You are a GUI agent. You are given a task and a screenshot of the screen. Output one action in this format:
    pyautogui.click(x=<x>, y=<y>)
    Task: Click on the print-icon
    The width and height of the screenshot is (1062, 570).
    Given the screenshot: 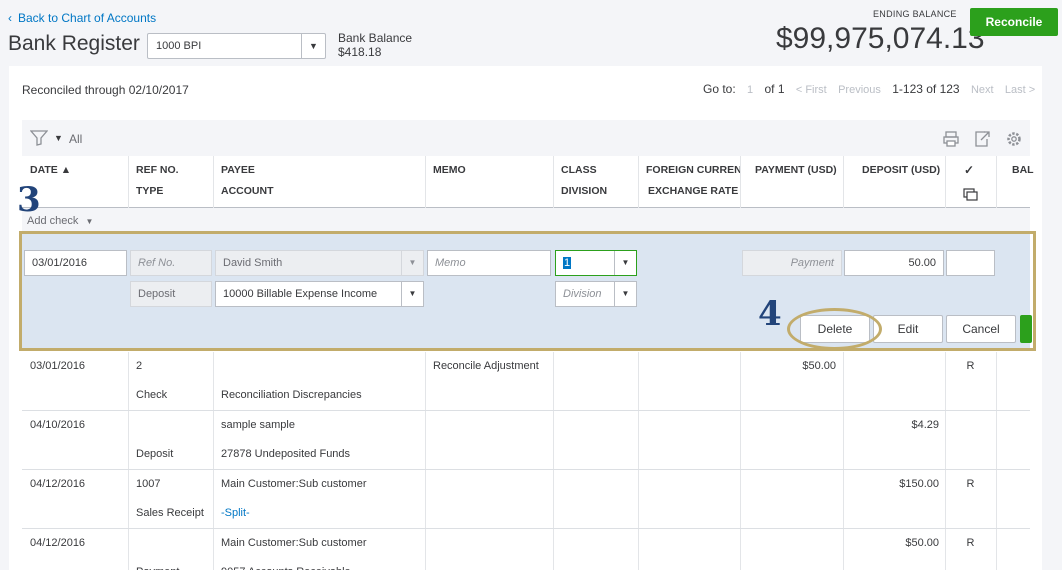 What is the action you would take?
    pyautogui.click(x=951, y=139)
    